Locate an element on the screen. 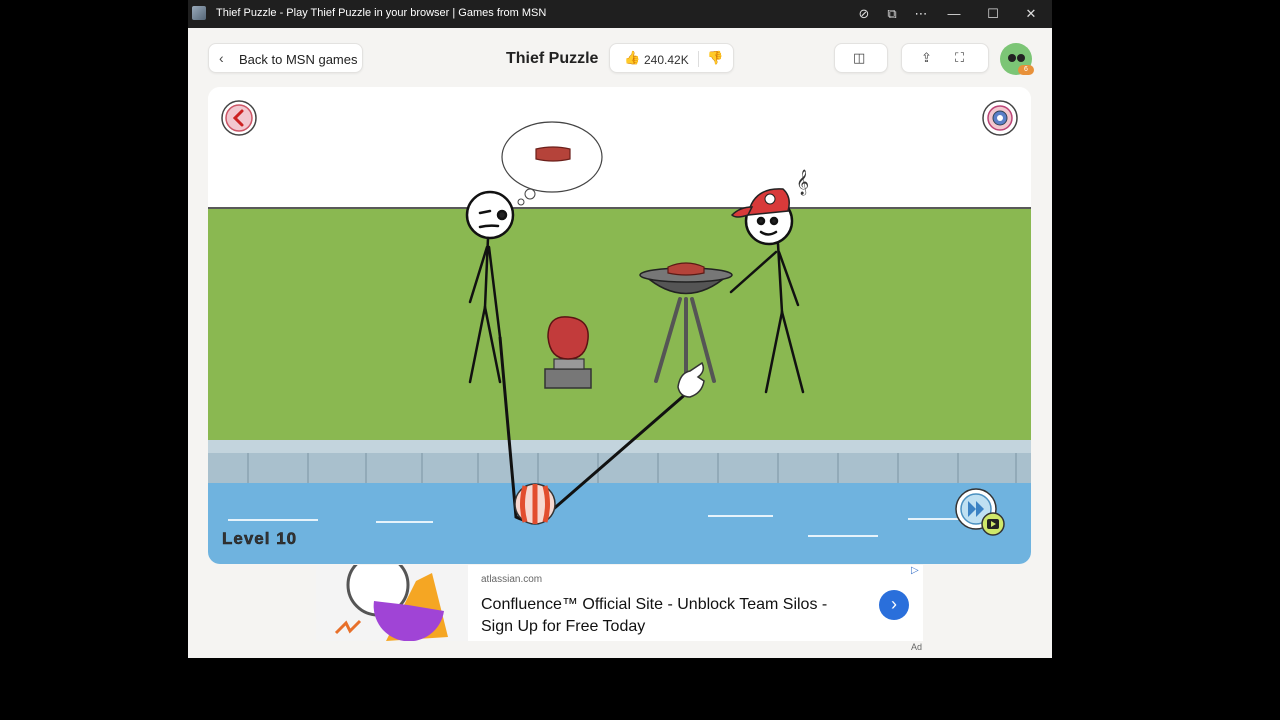 The height and width of the screenshot is (720, 1280). avatar: 6 is located at coordinates (1017, 59).